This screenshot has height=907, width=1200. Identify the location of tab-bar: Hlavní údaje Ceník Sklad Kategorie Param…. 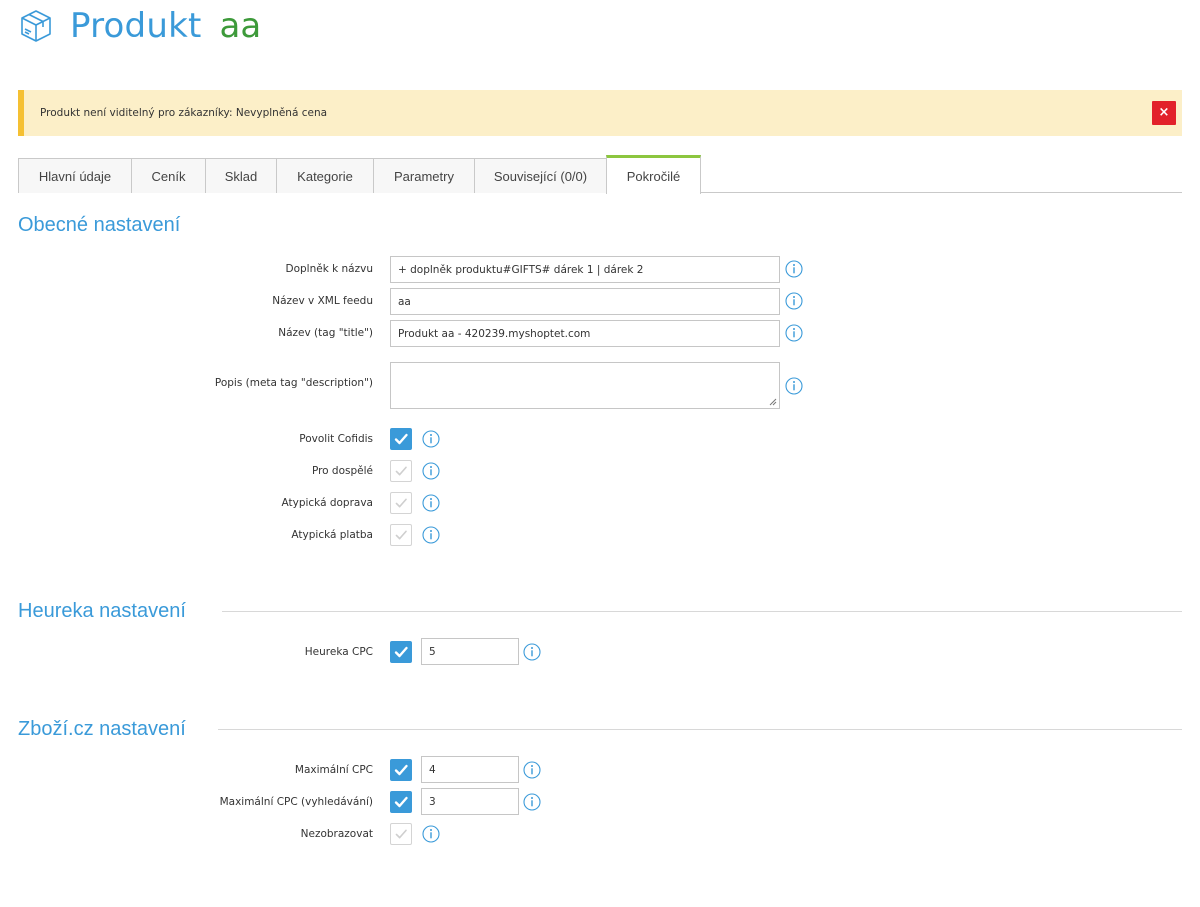
(600, 174).